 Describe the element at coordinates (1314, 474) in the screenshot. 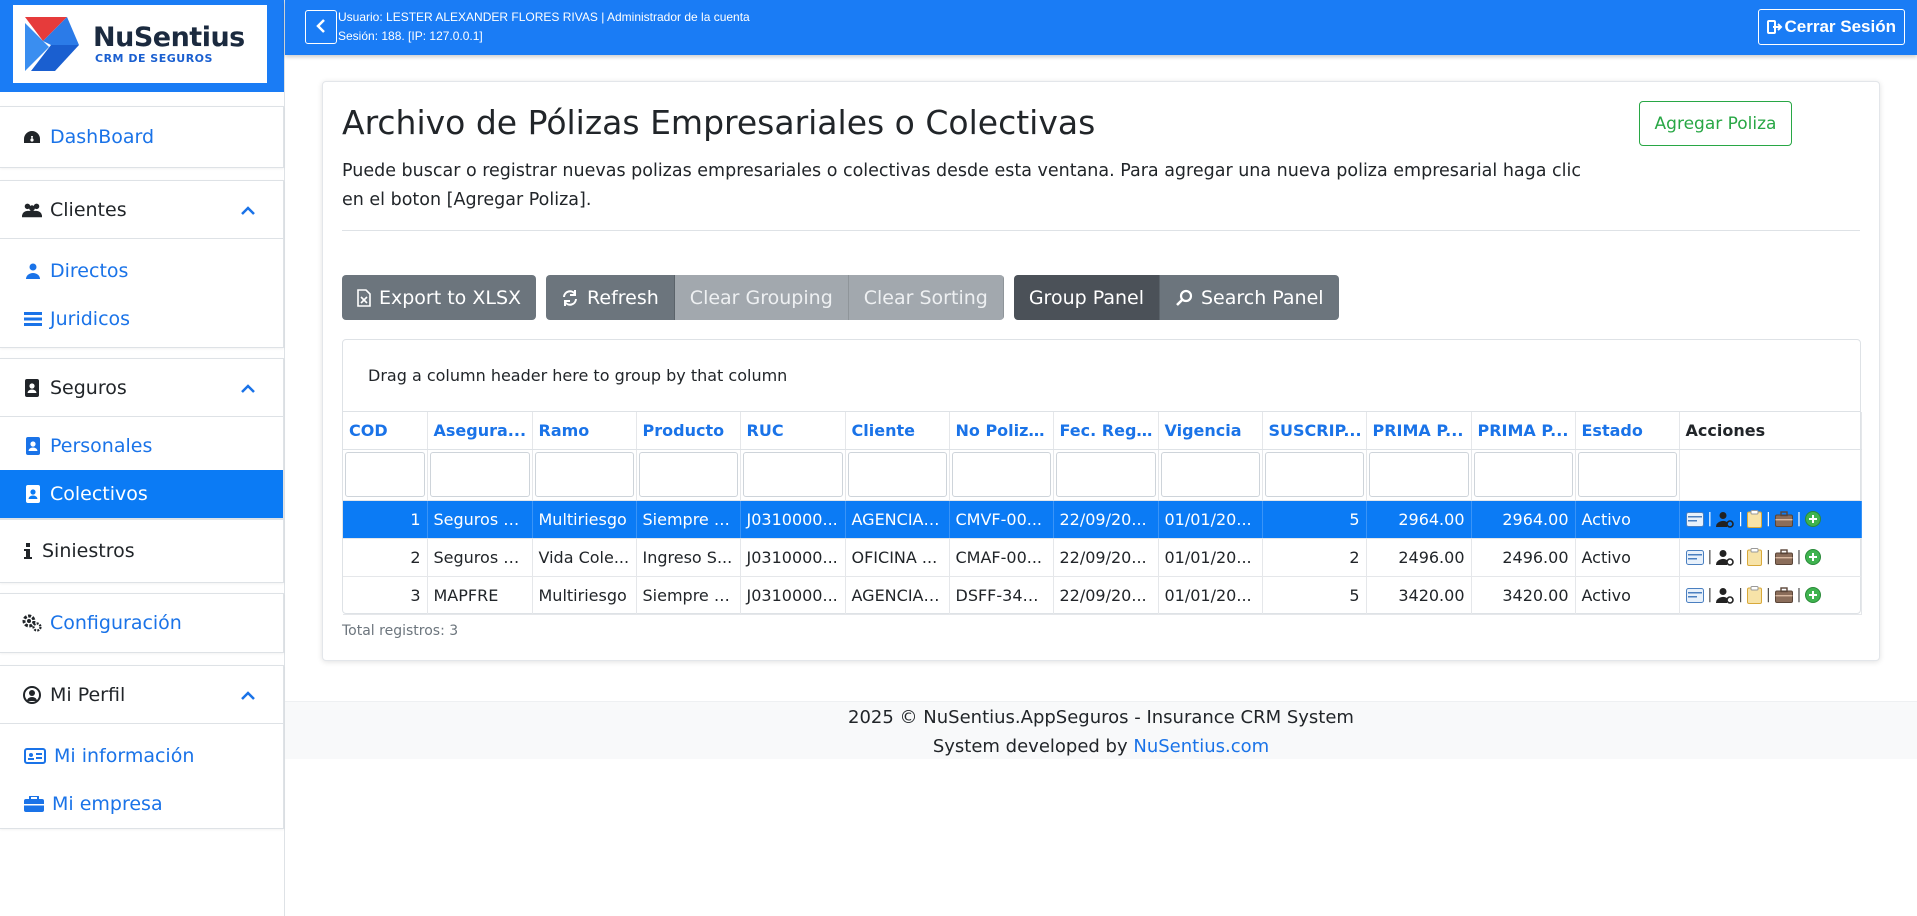

I see `filter-input-suscripciones` at that location.